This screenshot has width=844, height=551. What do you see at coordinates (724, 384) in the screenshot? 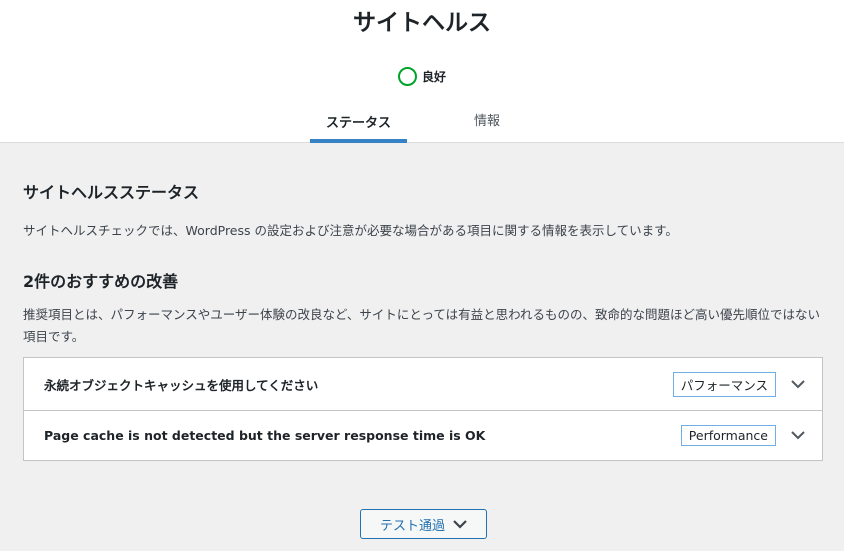
I see `issue-badge: パフォーマンス` at bounding box center [724, 384].